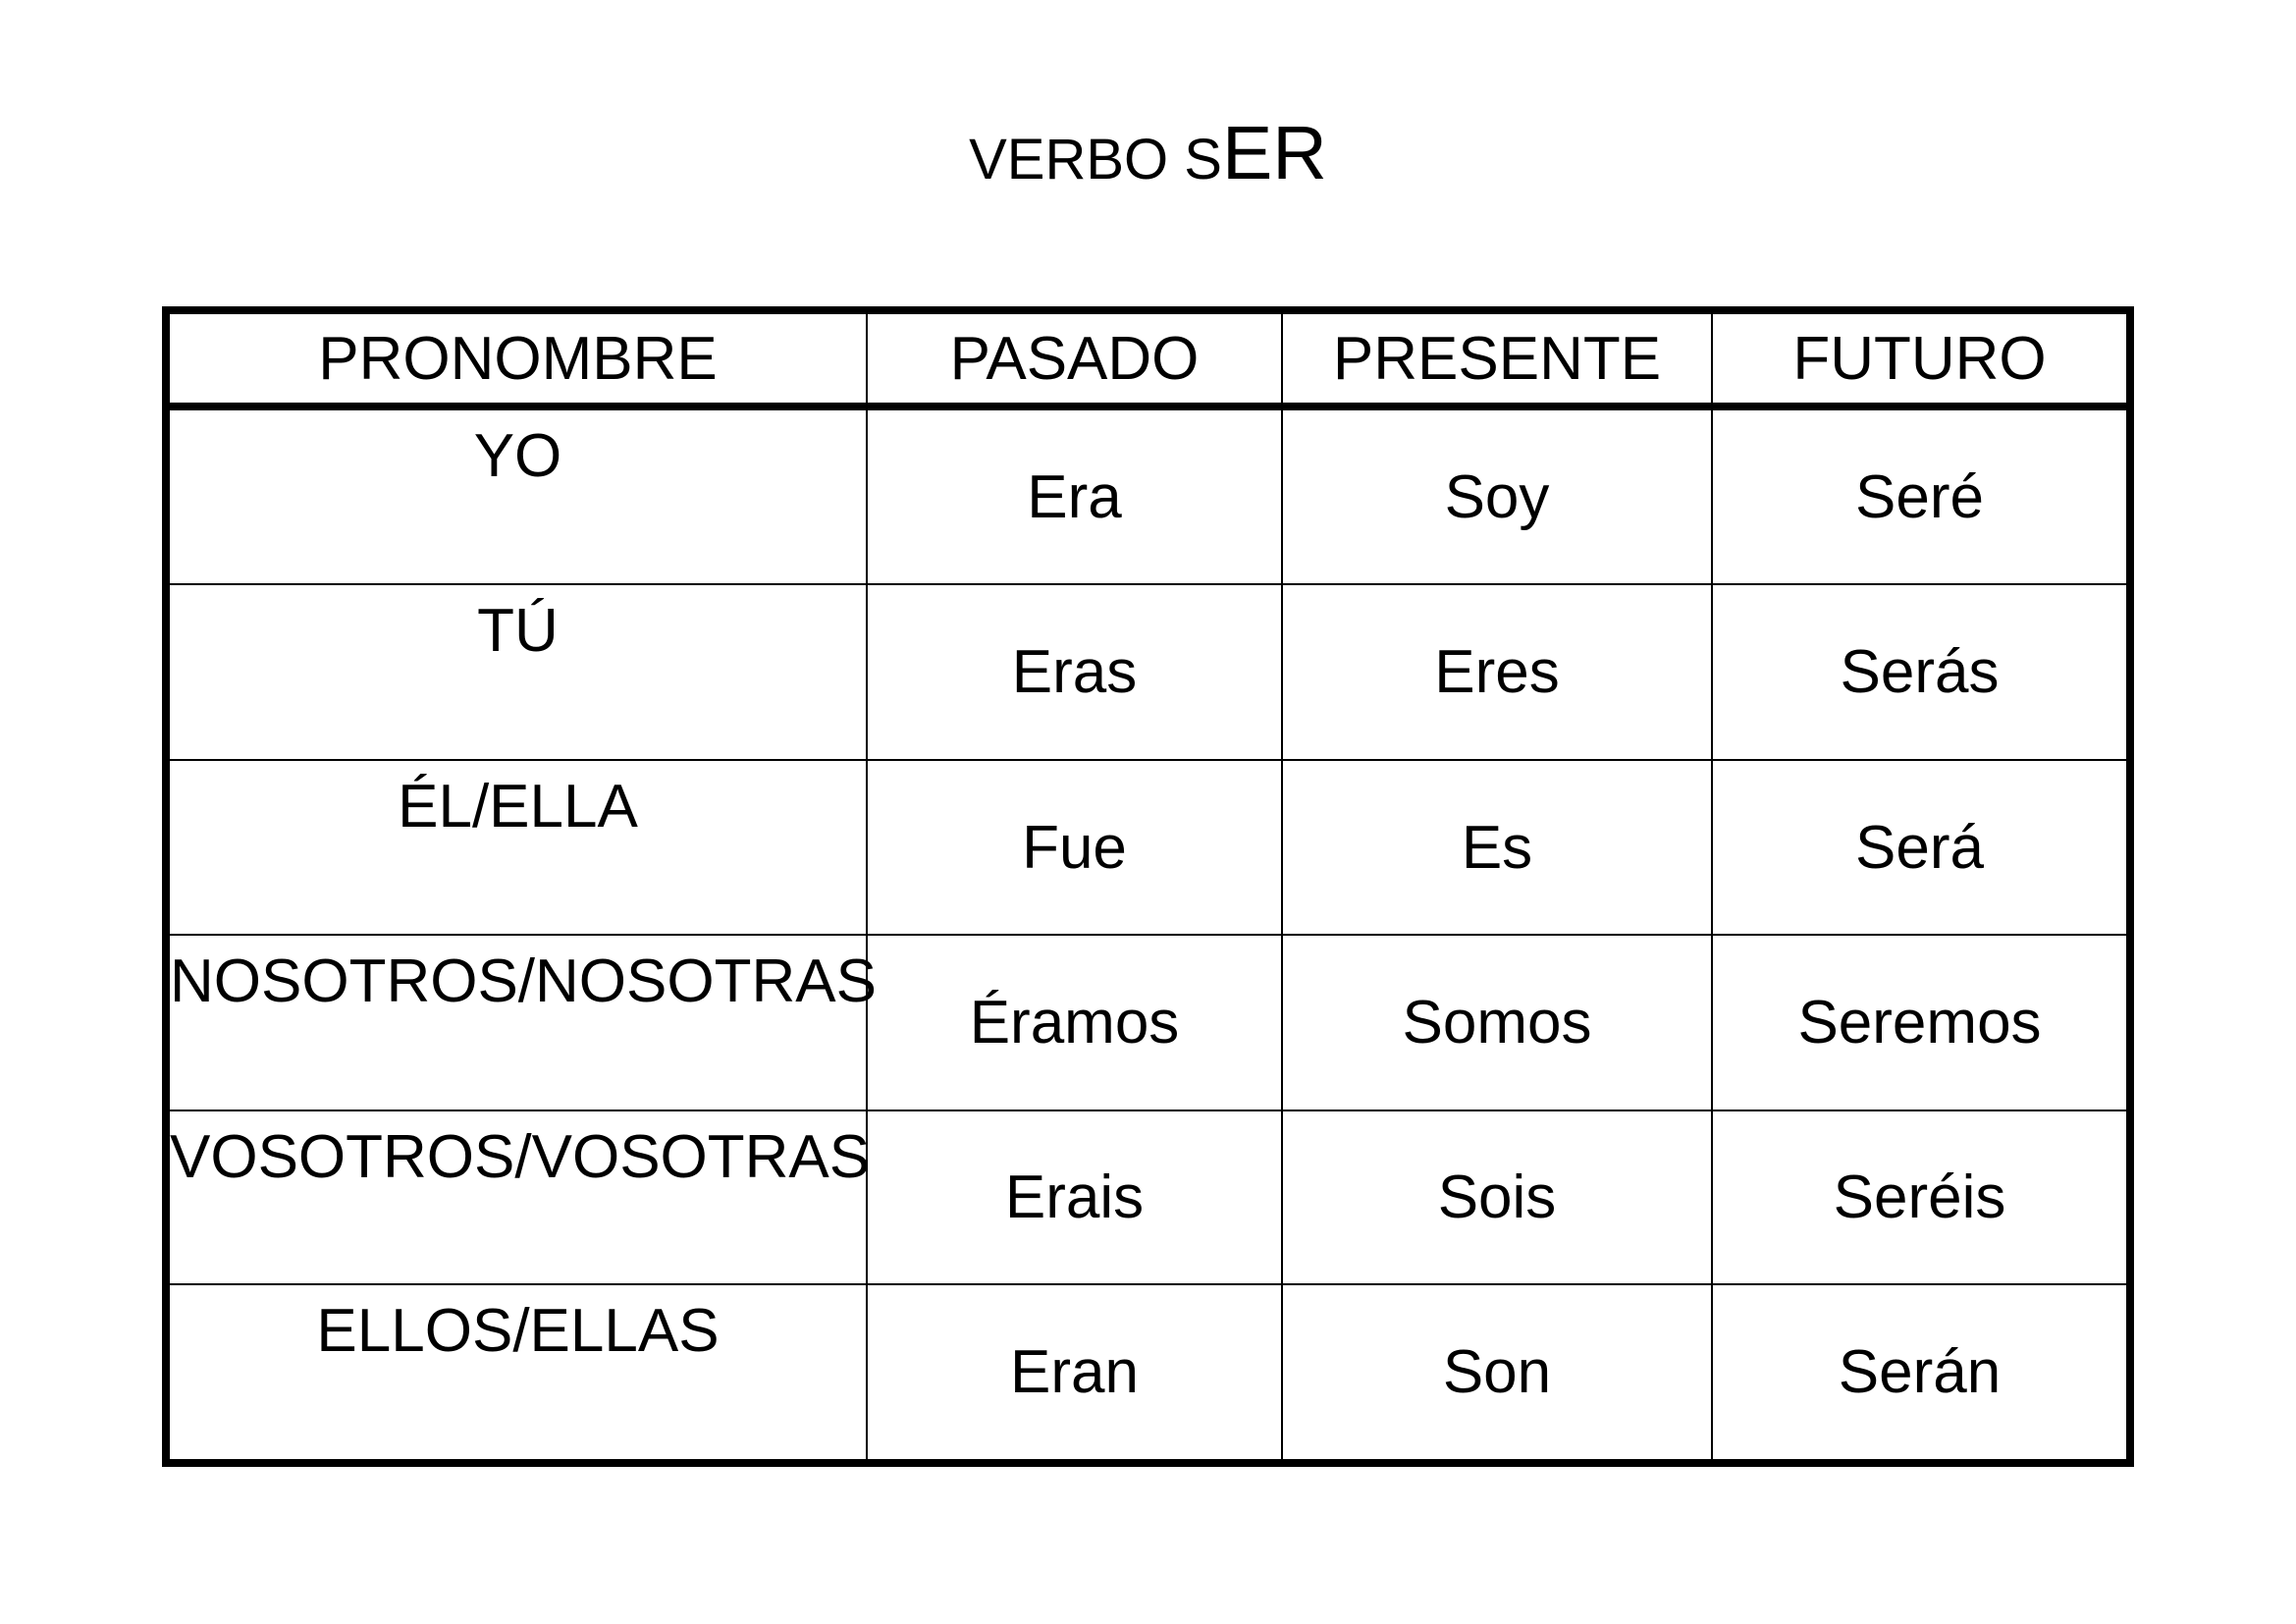 This screenshot has width=2296, height=1624. Describe the element at coordinates (1148, 406) in the screenshot. I see `header-divider` at that location.